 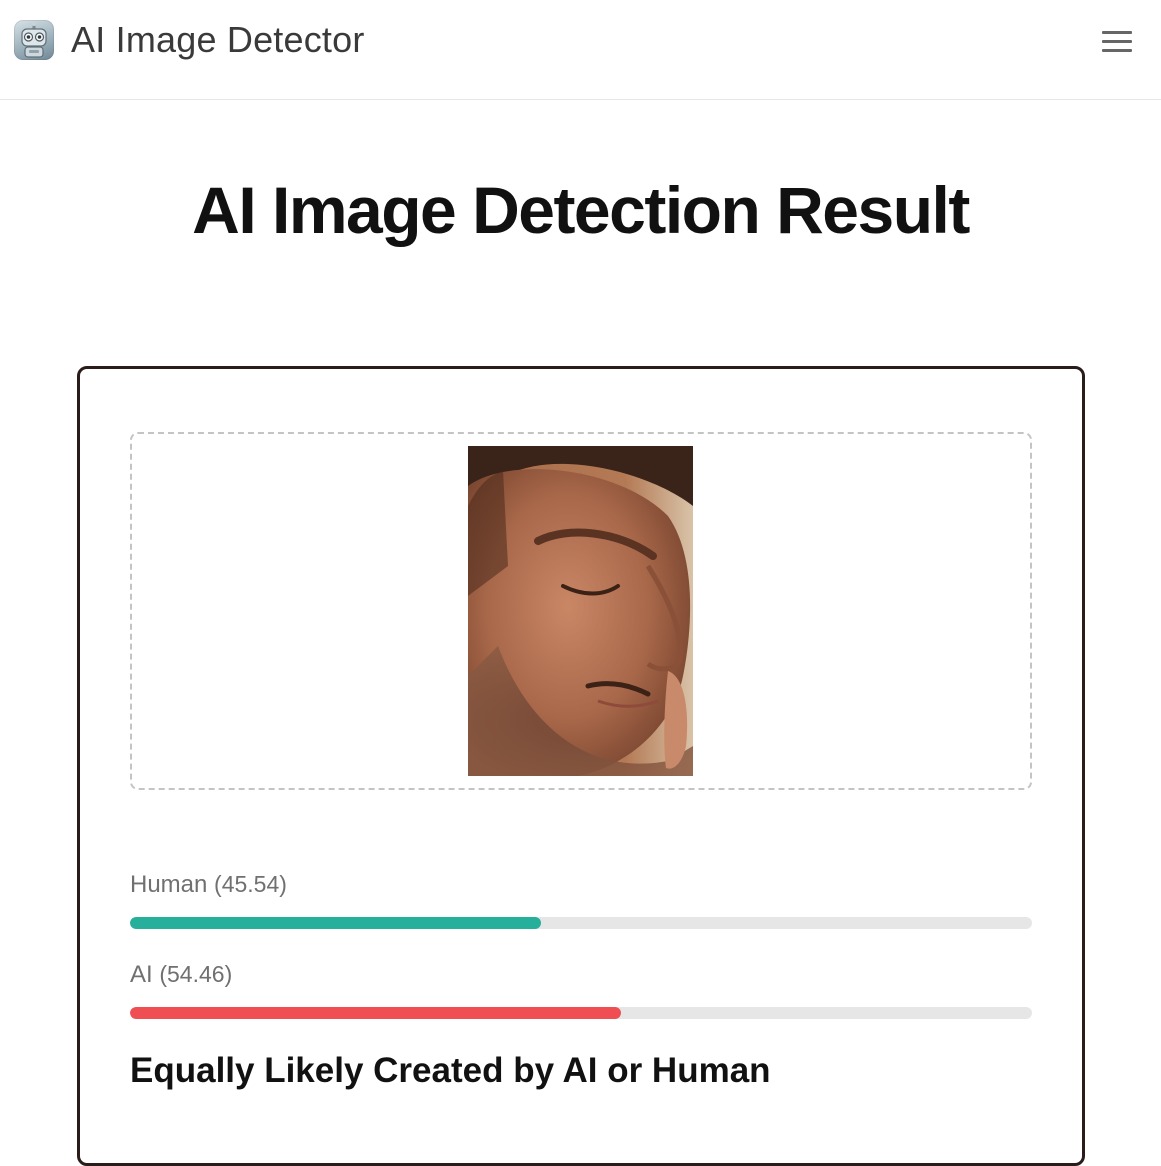 I want to click on ai-score-bar, so click(x=581, y=1013).